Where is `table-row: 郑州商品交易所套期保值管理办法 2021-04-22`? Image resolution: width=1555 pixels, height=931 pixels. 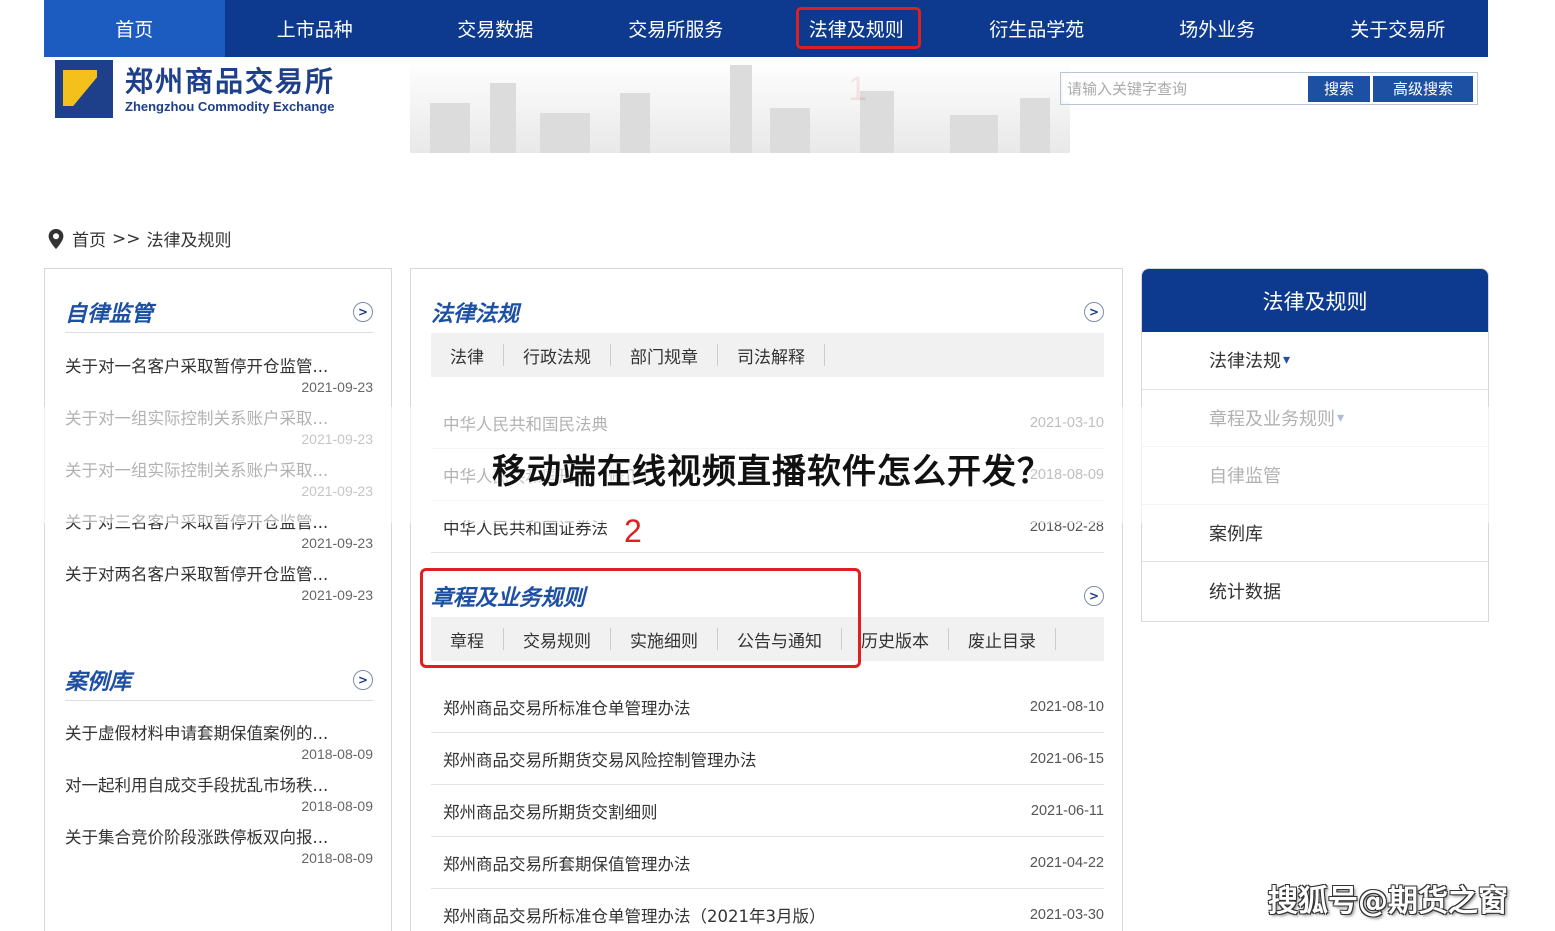
table-row: 郑州商品交易所套期保值管理办法 2021-04-22 is located at coordinates (767, 863).